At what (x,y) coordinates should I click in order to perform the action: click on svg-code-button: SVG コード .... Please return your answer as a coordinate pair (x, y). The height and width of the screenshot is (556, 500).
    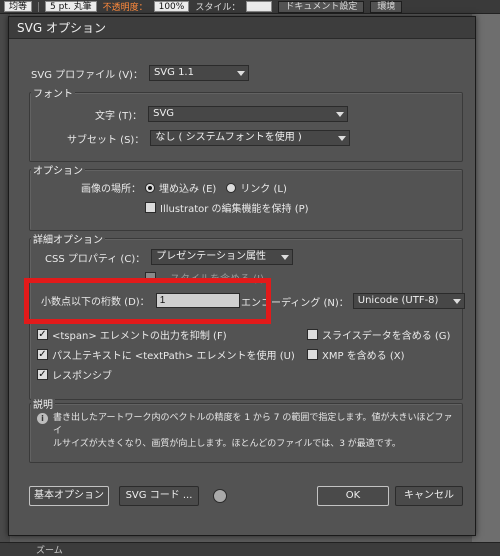
    Looking at the image, I should click on (159, 496).